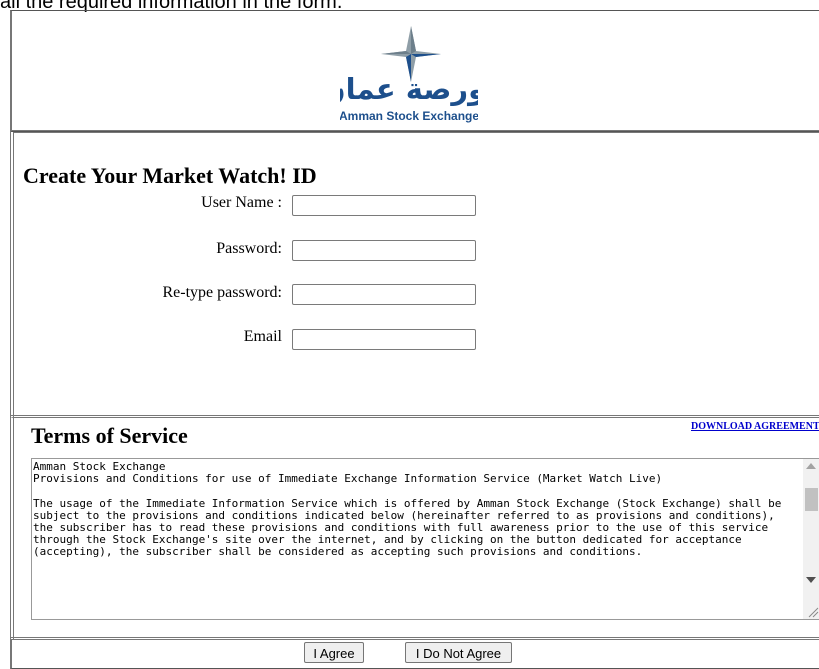 The image size is (819, 669). I want to click on logo-english-text: Amman Stock Exchange, so click(409, 116).